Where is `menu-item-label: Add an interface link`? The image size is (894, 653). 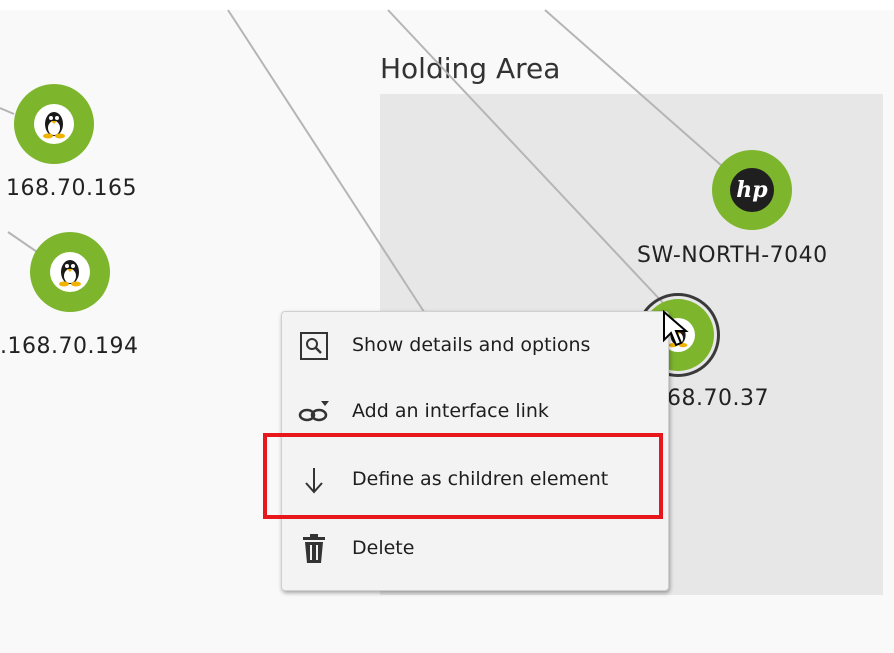 menu-item-label: Add an interface link is located at coordinates (450, 411).